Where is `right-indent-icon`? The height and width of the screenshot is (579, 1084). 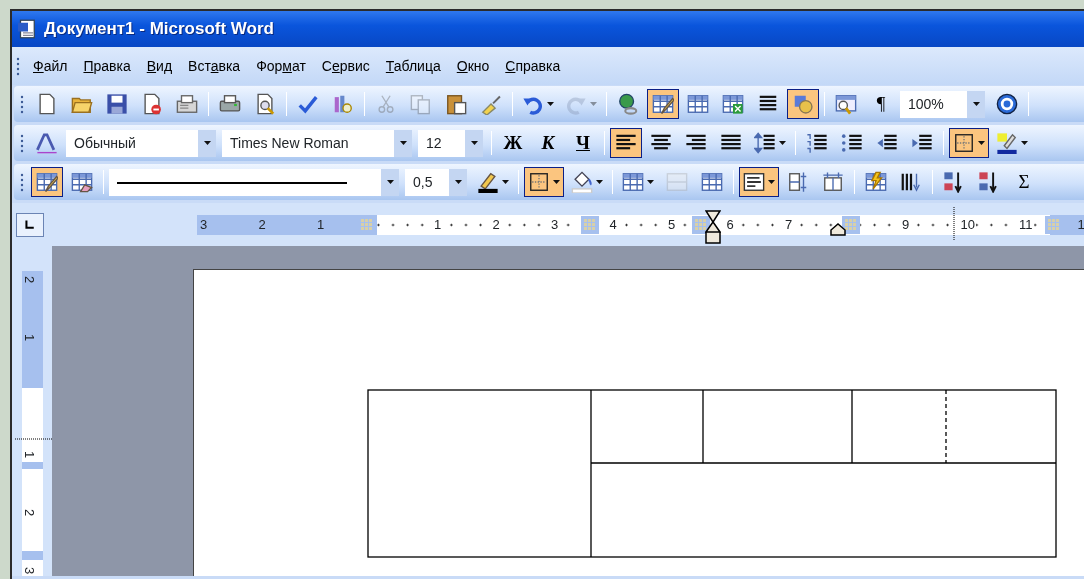
right-indent-icon is located at coordinates (838, 229).